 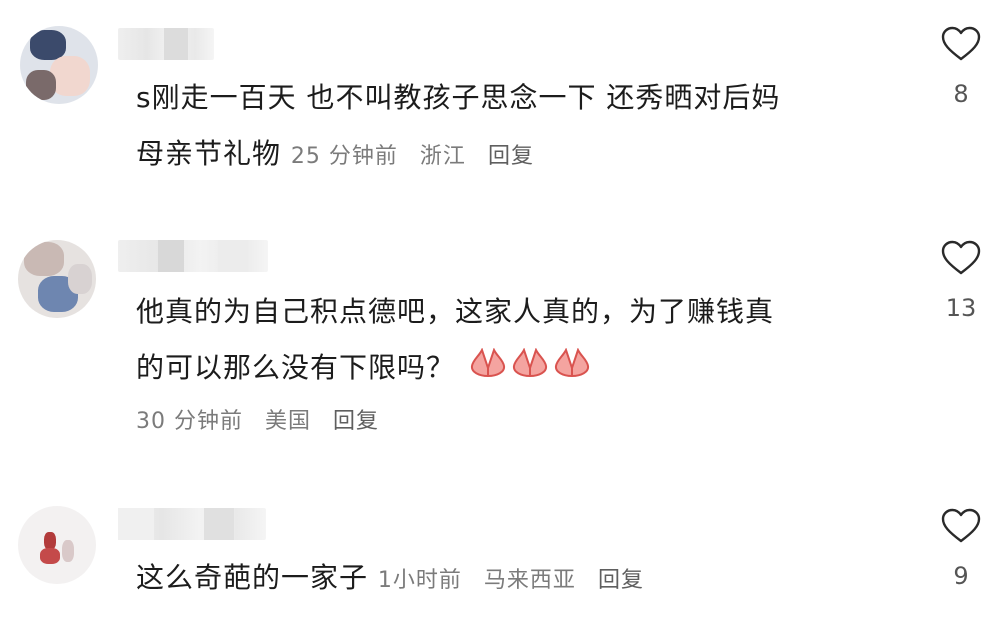 I want to click on comment-meta: 1小时前 马来西亚 回复, so click(x=518, y=580).